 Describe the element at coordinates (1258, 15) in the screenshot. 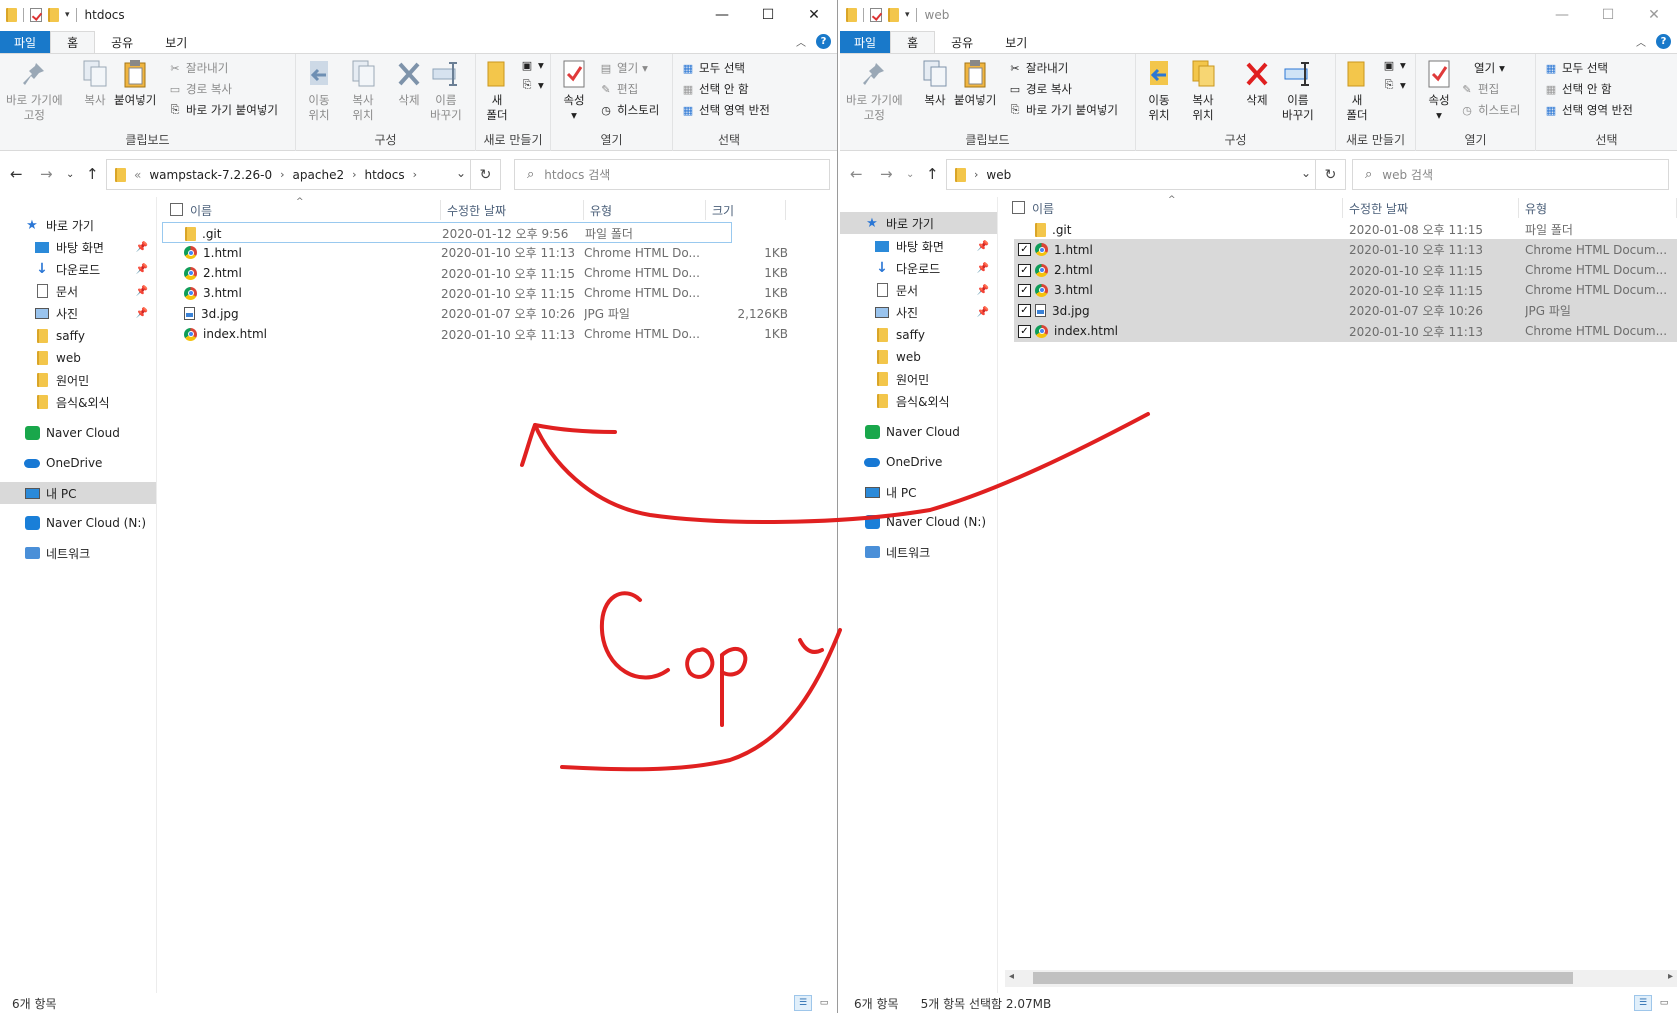

I see `title-bar: ▾ web — ☐ ✕` at that location.